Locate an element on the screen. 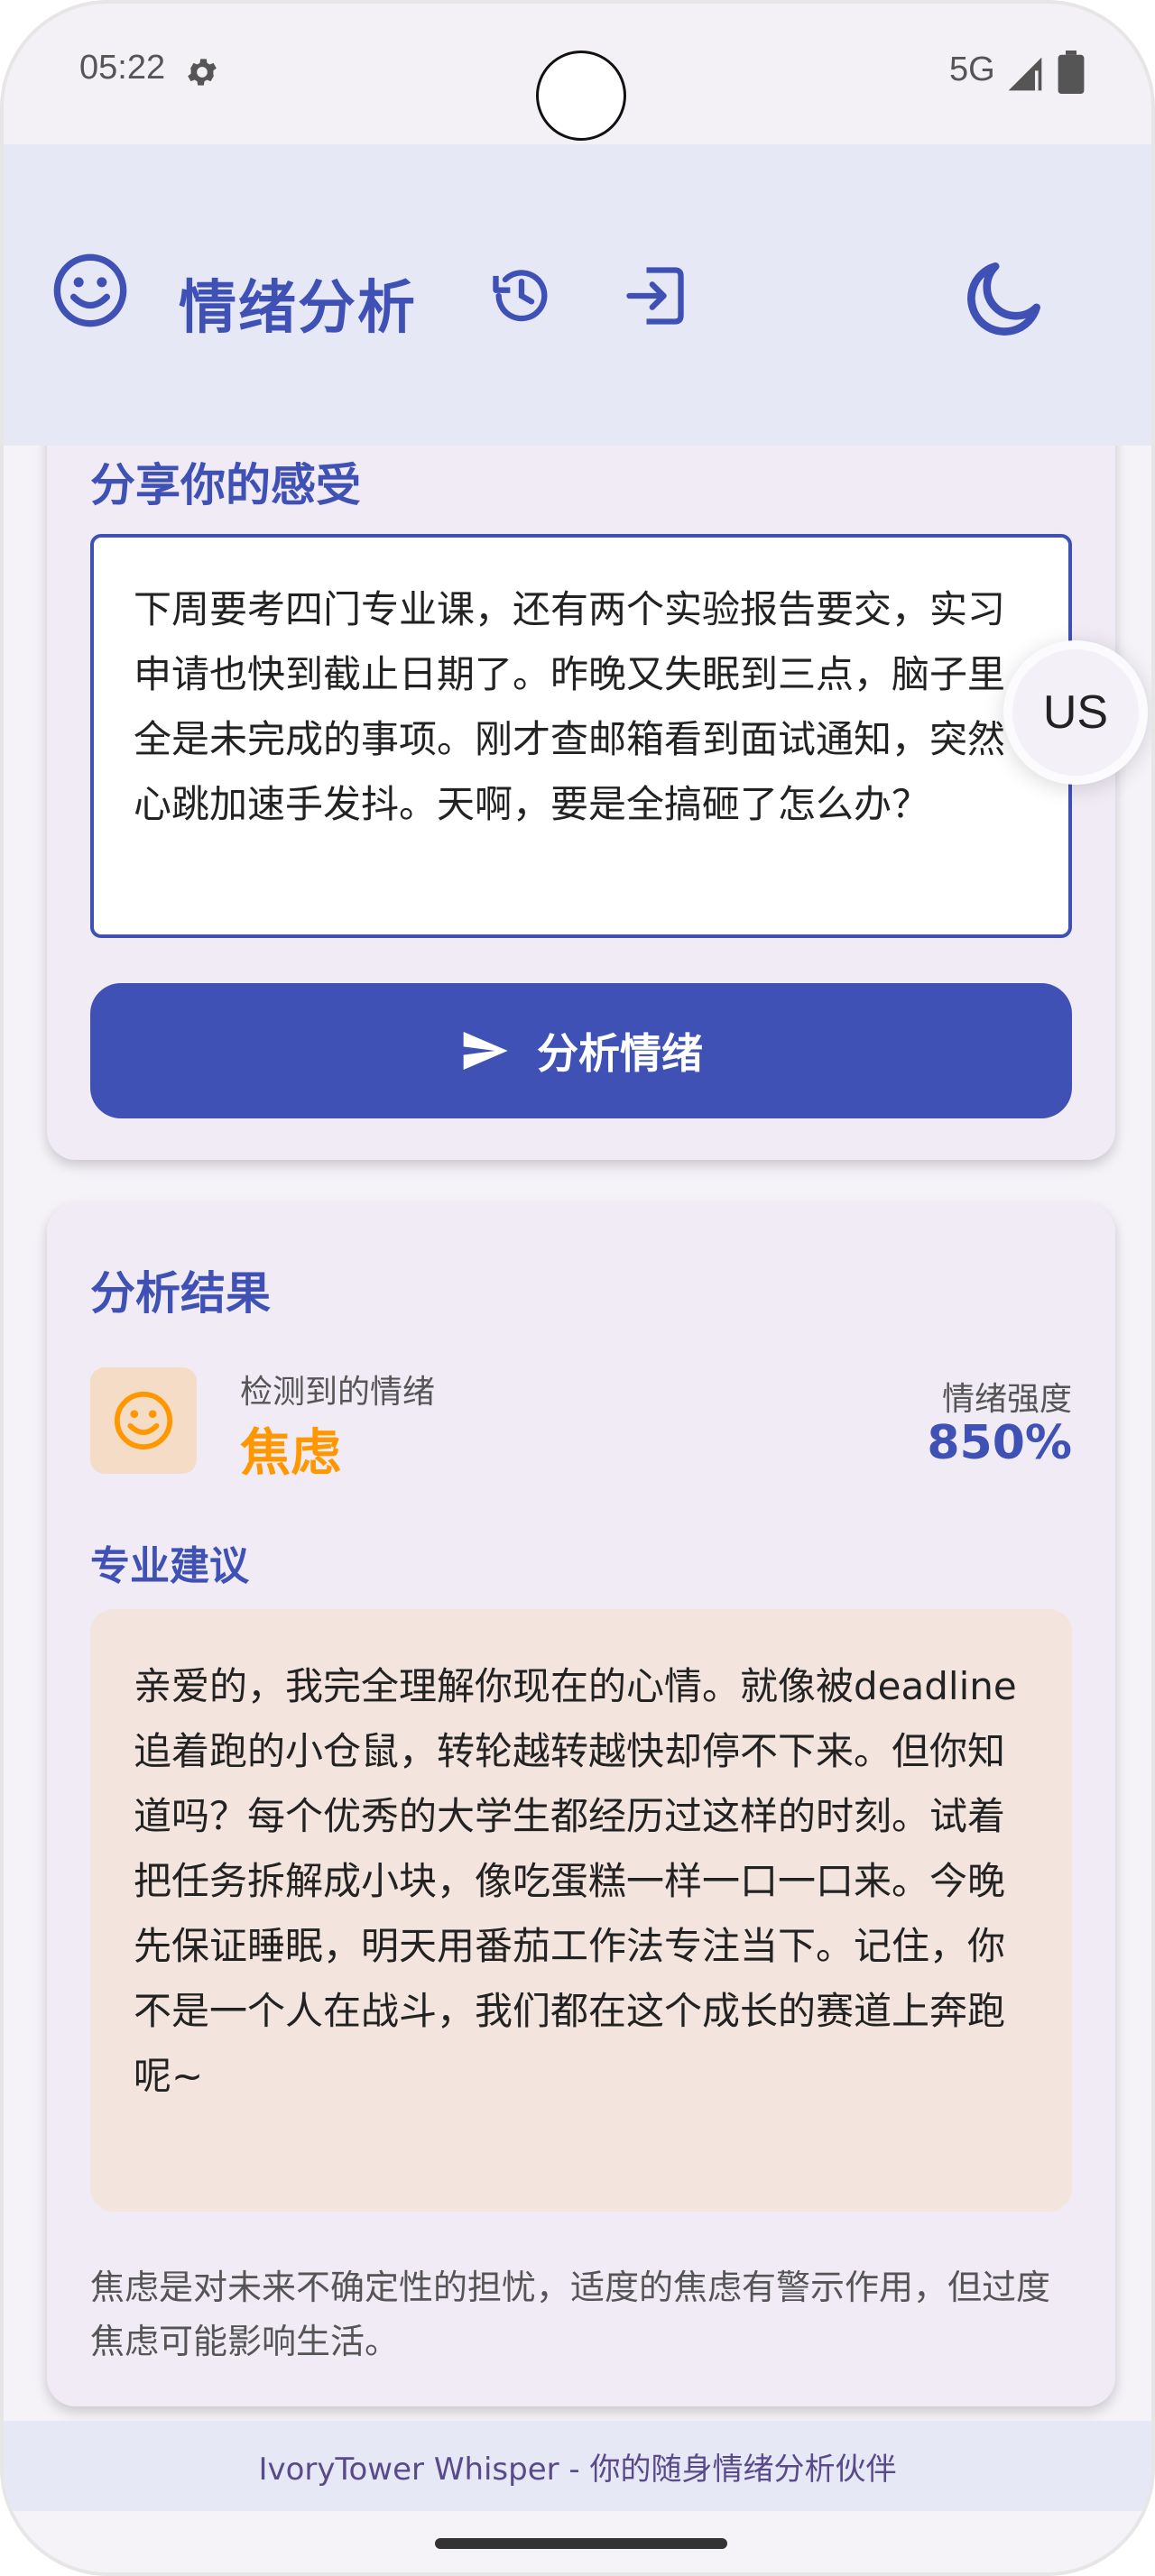 The image size is (1155, 2576). smiley-emotion-icon is located at coordinates (143, 1420).